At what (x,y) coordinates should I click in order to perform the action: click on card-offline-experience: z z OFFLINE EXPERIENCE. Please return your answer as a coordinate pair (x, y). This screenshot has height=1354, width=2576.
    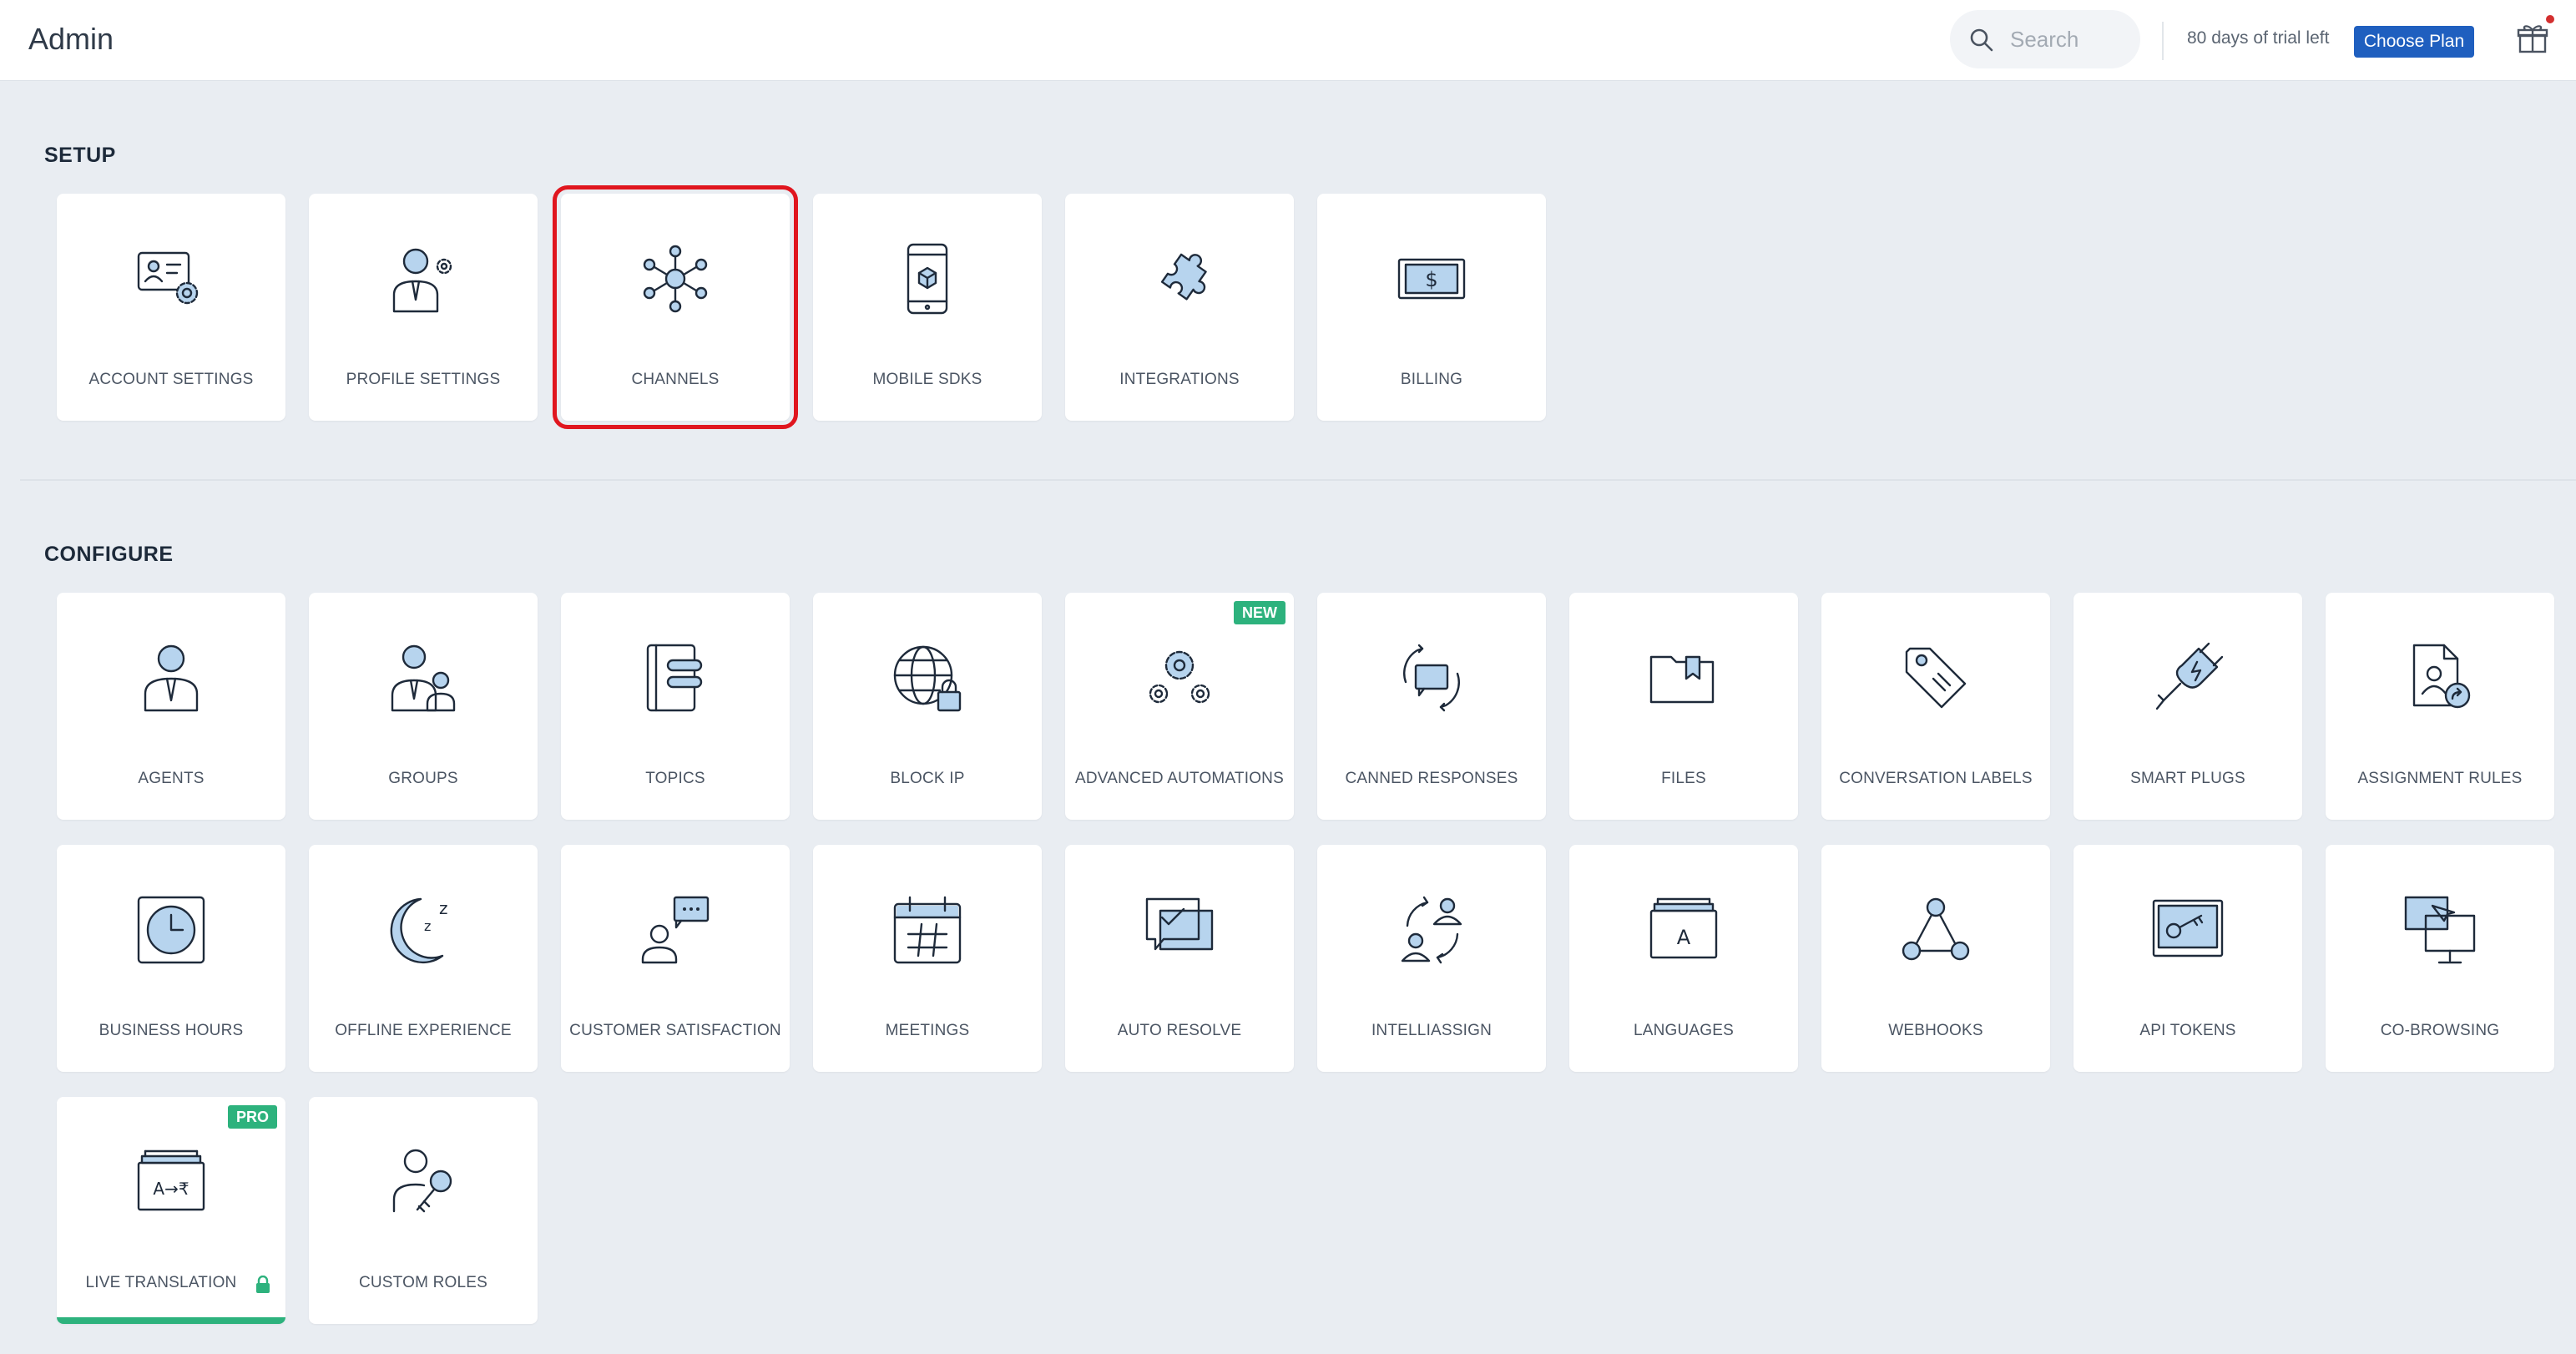
    Looking at the image, I should click on (423, 958).